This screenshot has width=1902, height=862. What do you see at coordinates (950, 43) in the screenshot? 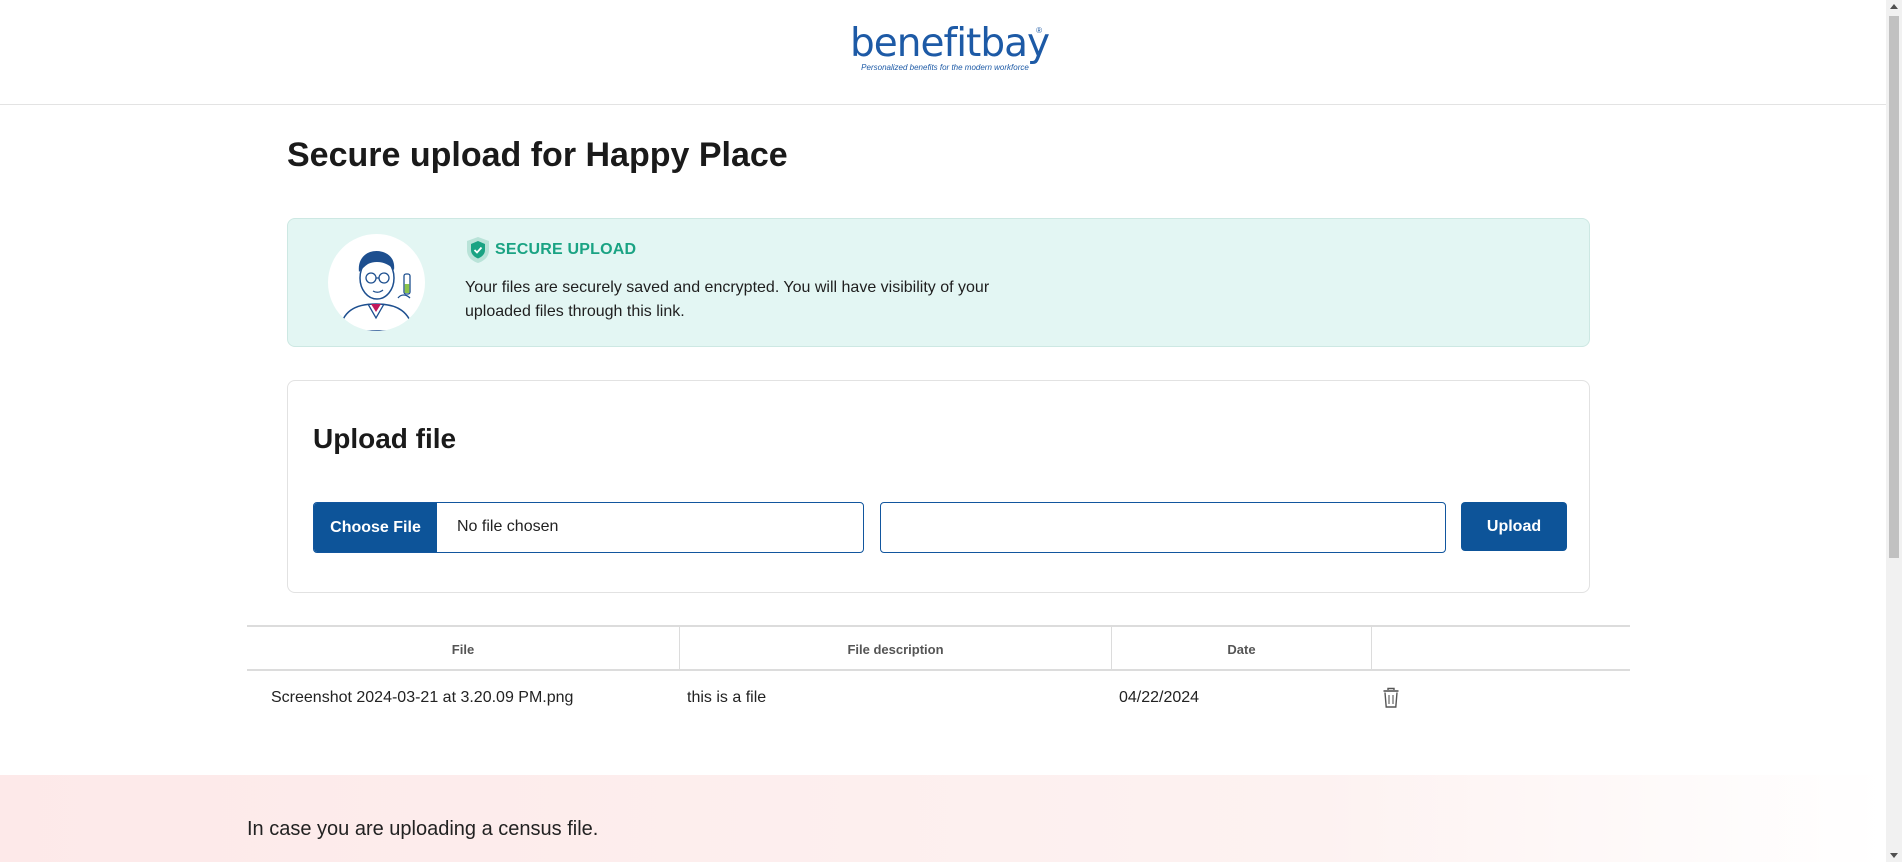
I see `logo-wordmark: benefitbay` at bounding box center [950, 43].